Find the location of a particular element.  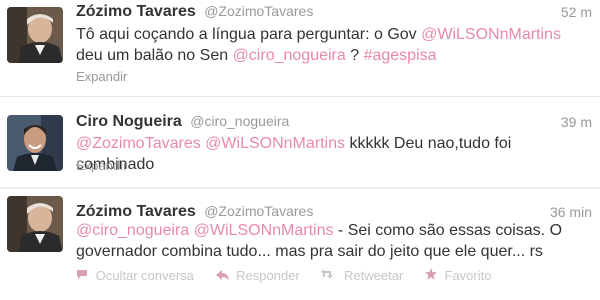

hashtag-link: #agespisa is located at coordinates (400, 55).